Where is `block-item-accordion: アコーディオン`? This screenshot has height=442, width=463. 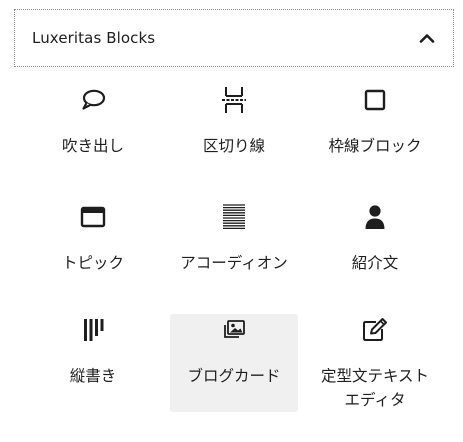
block-item-accordion: アコーディオン is located at coordinates (234, 253).